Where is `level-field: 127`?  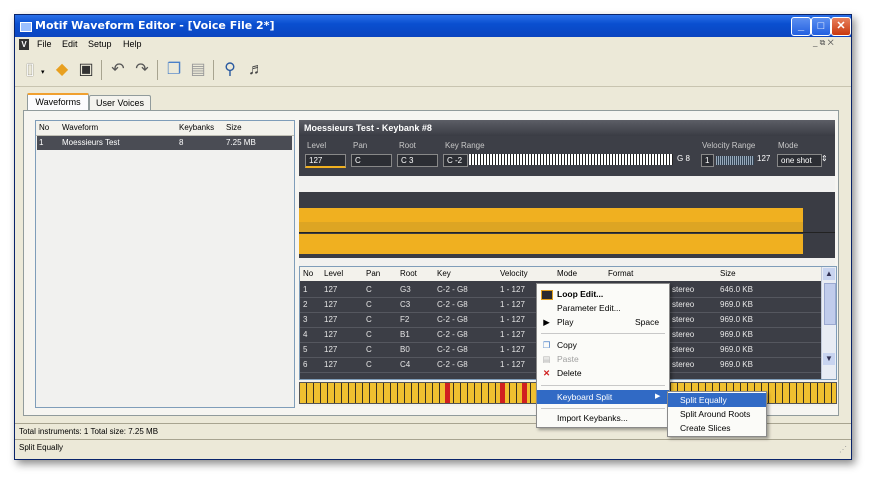 level-field: 127 is located at coordinates (325, 161).